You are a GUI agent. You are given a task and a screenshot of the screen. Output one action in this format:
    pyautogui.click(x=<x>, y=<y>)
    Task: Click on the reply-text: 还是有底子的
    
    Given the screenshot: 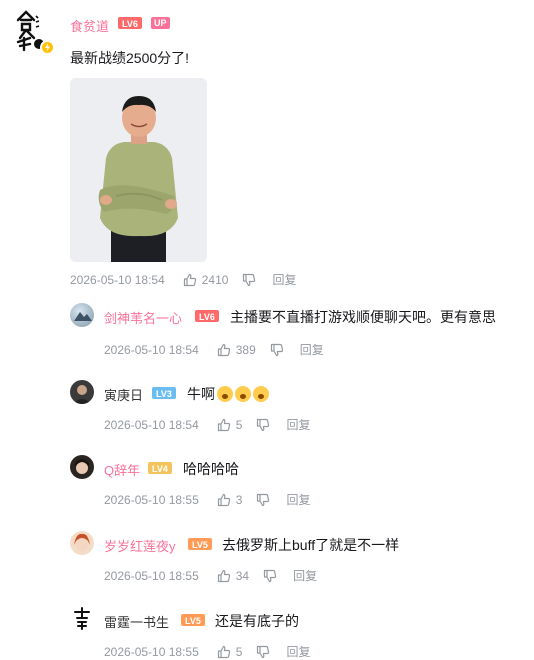 What is the action you would take?
    pyautogui.click(x=257, y=621)
    